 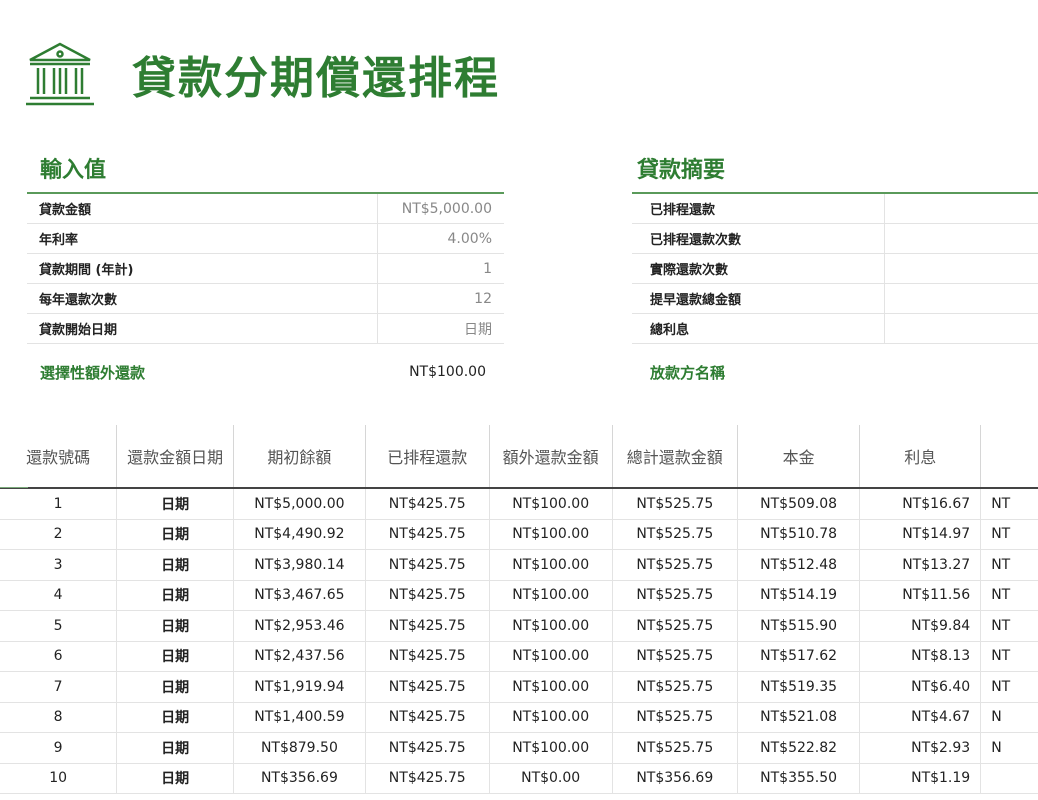 What do you see at coordinates (798, 534) in the screenshot?
I see `principal-cell: NT$510.78` at bounding box center [798, 534].